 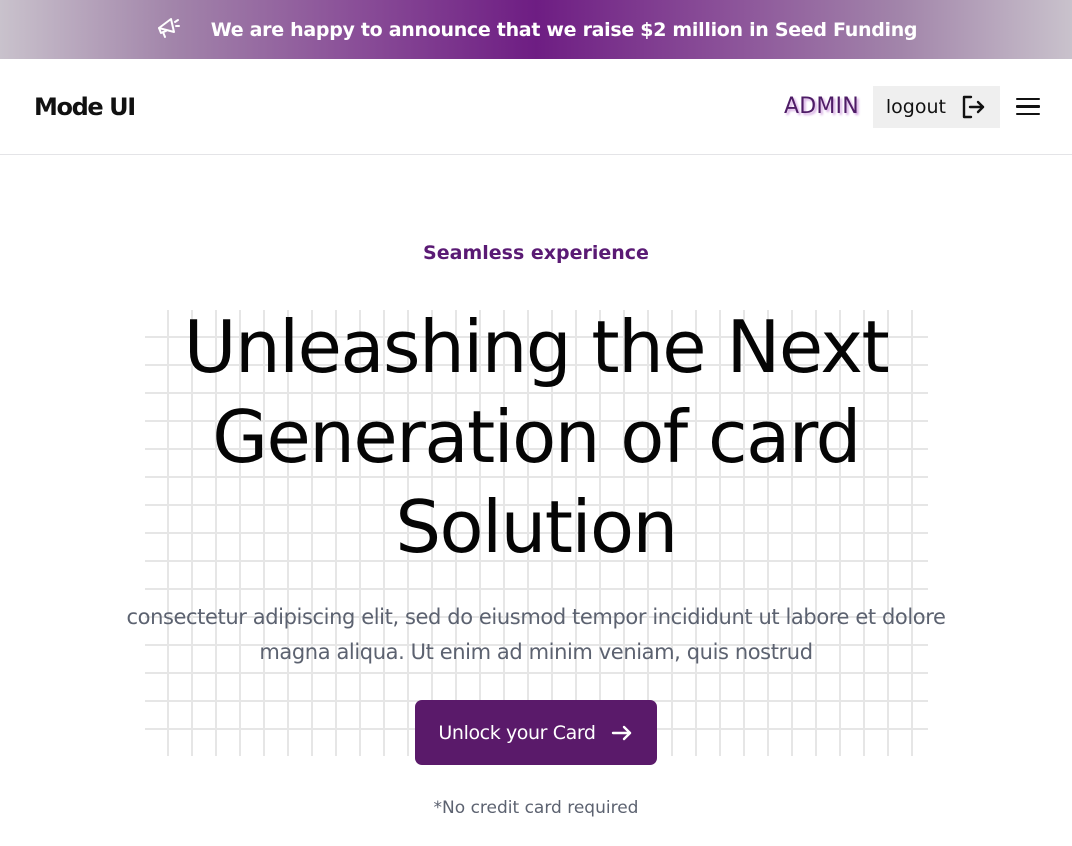 What do you see at coordinates (1028, 107) in the screenshot?
I see `hamburger-menu-icon` at bounding box center [1028, 107].